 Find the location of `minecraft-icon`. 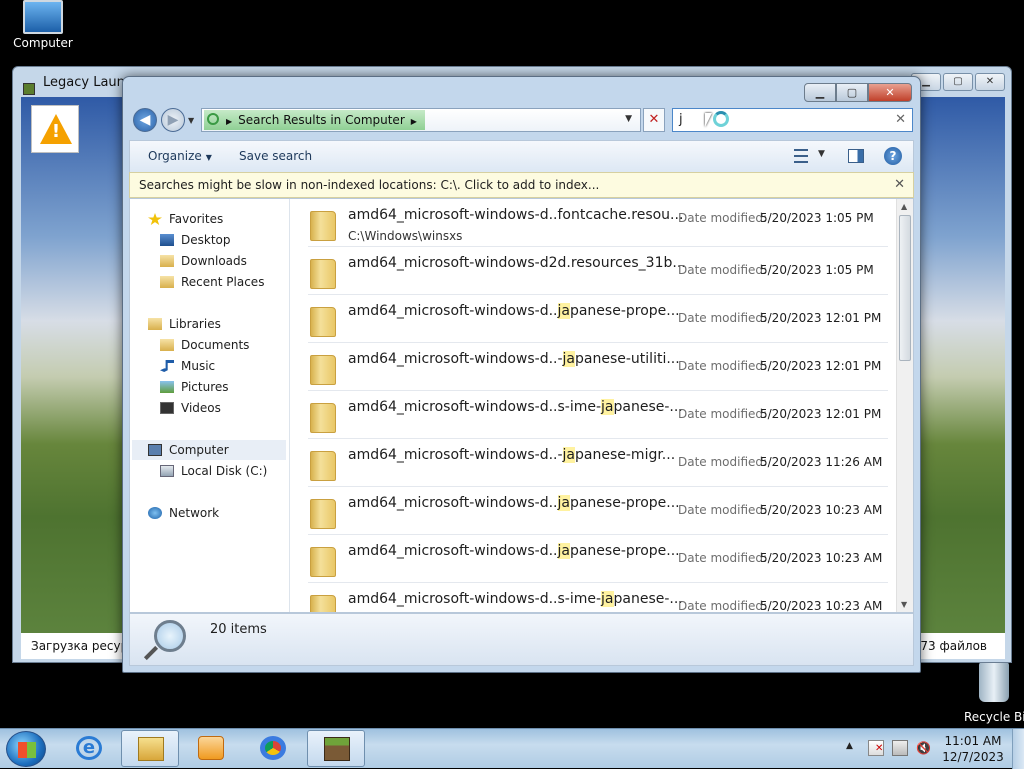

minecraft-icon is located at coordinates (337, 749).